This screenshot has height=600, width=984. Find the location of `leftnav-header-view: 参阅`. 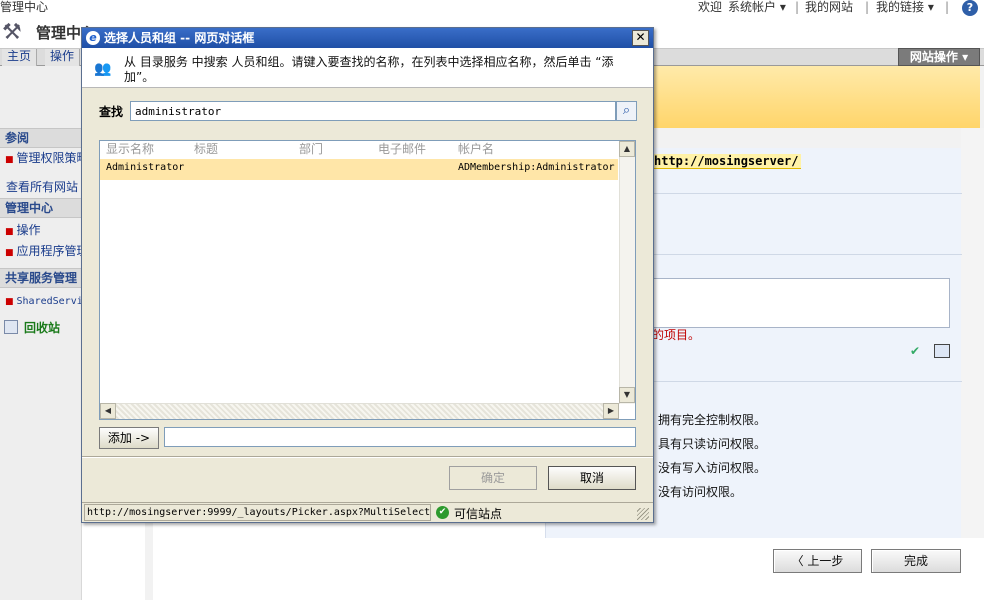

leftnav-header-view: 参阅 is located at coordinates (41, 138).